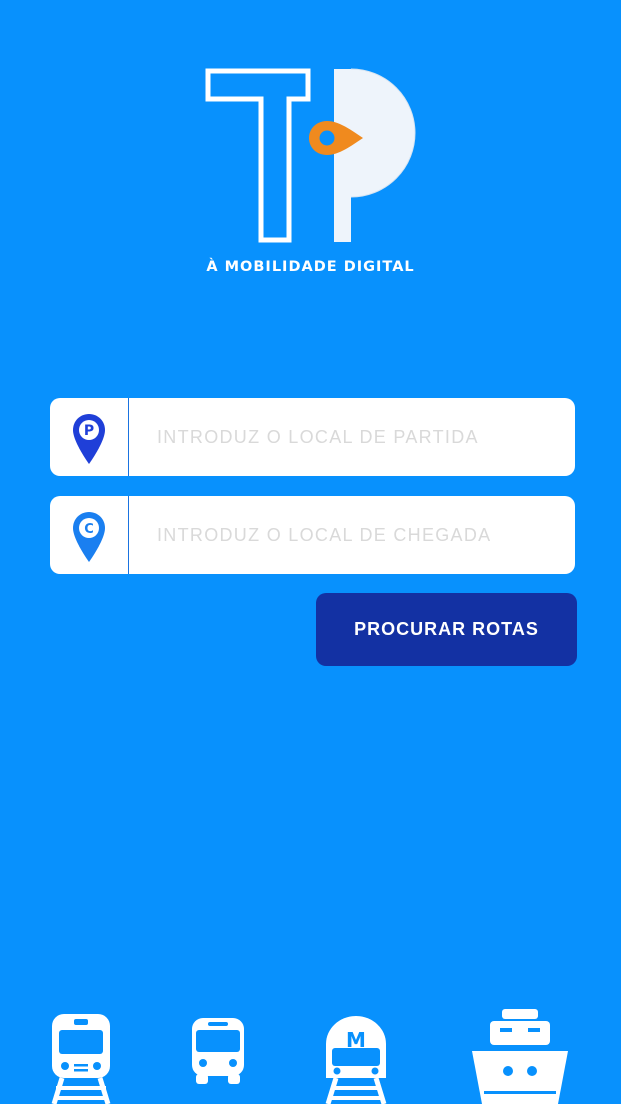  I want to click on origin-field: P, so click(312, 437).